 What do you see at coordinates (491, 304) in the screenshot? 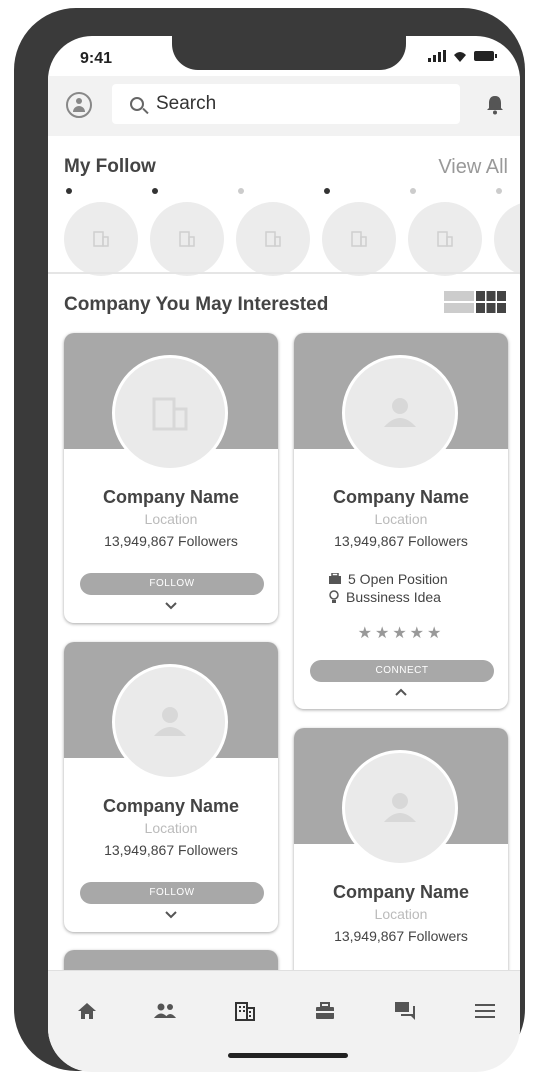
I see `grid-view-icon` at bounding box center [491, 304].